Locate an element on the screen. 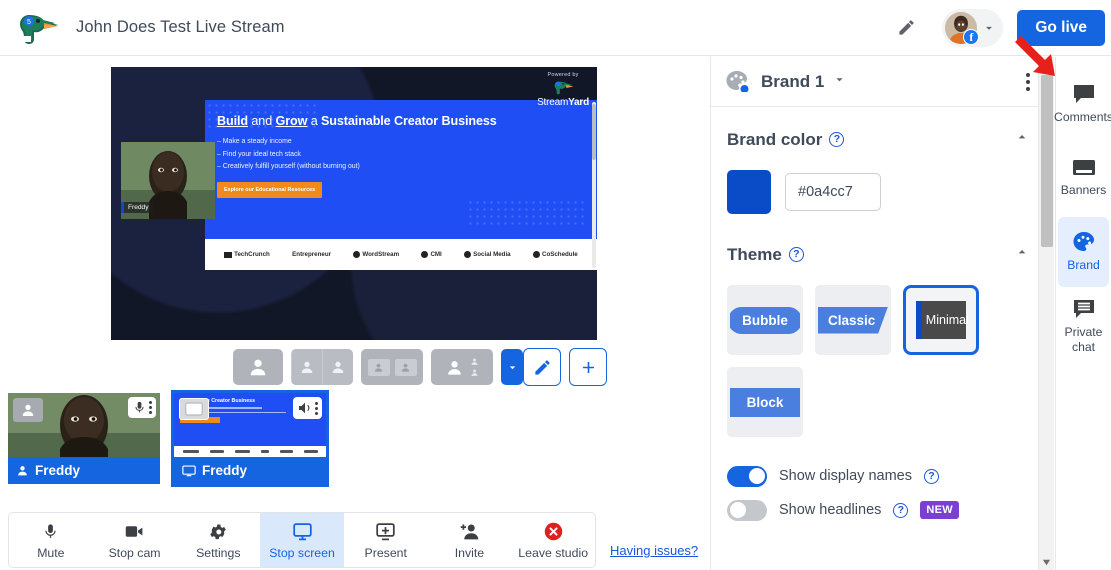 The height and width of the screenshot is (570, 1111). theme-section-header: Theme ? is located at coordinates (880, 254).